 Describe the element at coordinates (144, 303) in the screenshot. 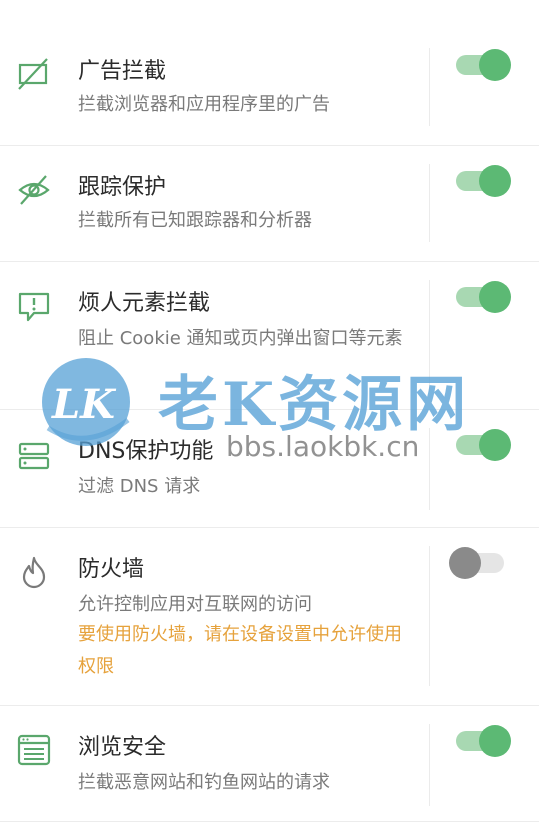

I see `setting-title: 烦人元素拦截` at that location.